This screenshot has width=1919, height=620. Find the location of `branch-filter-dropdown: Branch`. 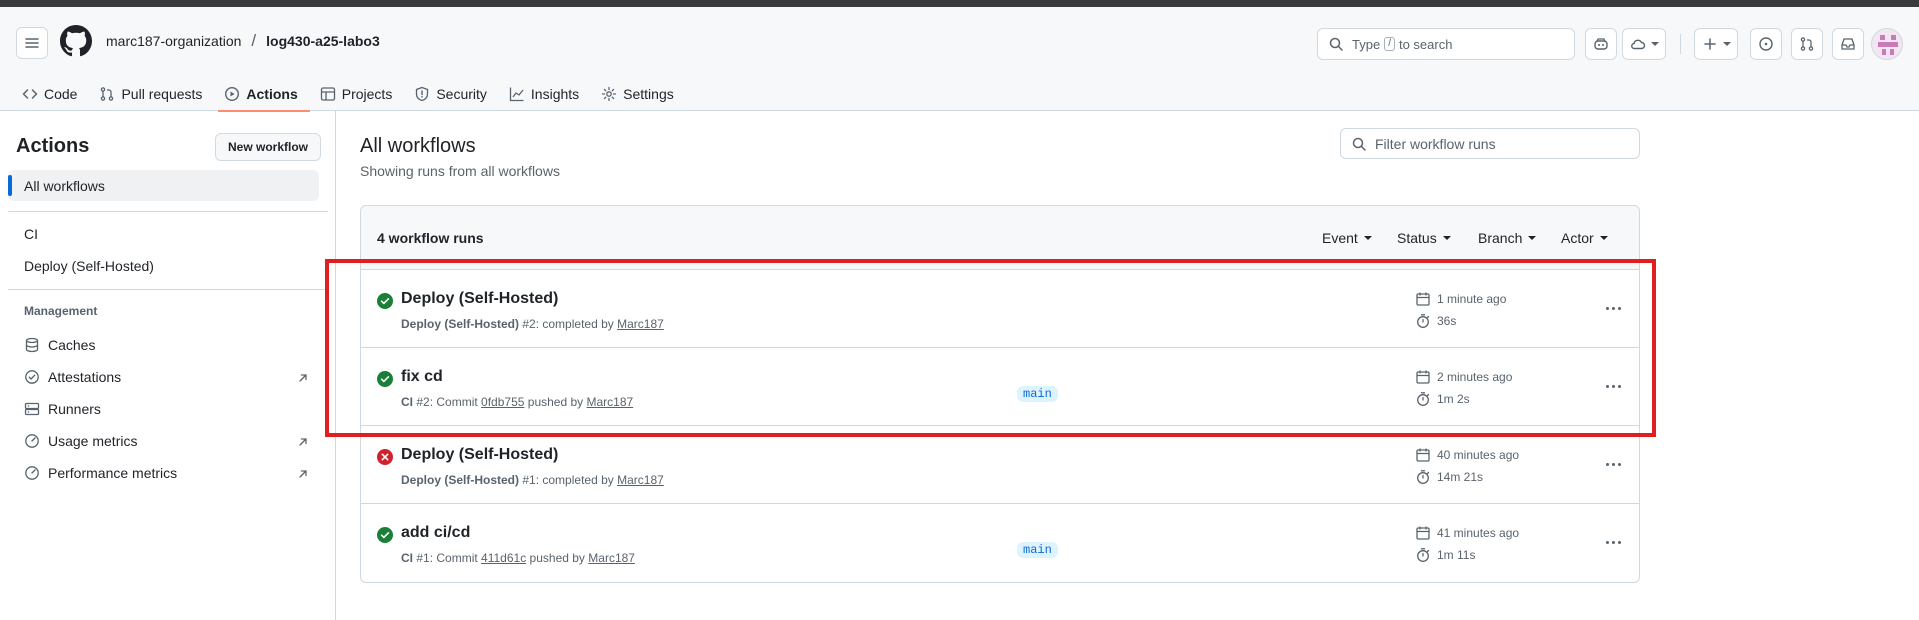

branch-filter-dropdown: Branch is located at coordinates (1507, 238).